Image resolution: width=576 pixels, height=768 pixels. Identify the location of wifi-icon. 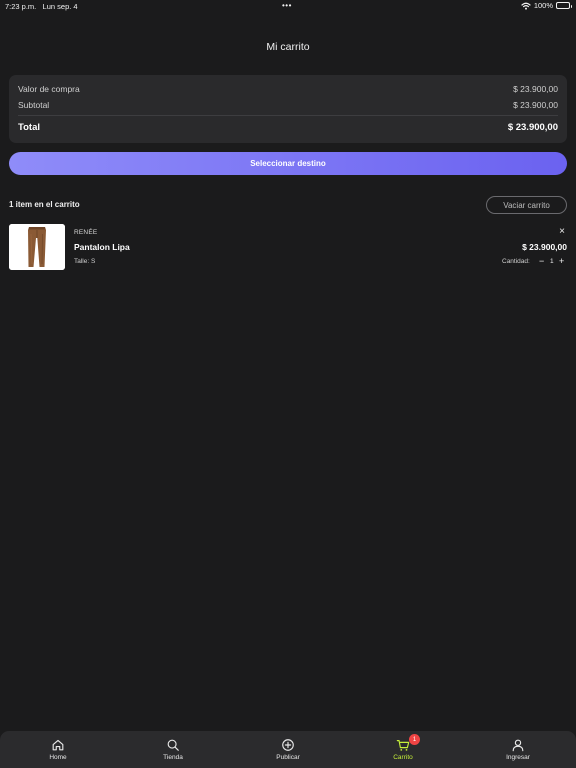
(526, 6).